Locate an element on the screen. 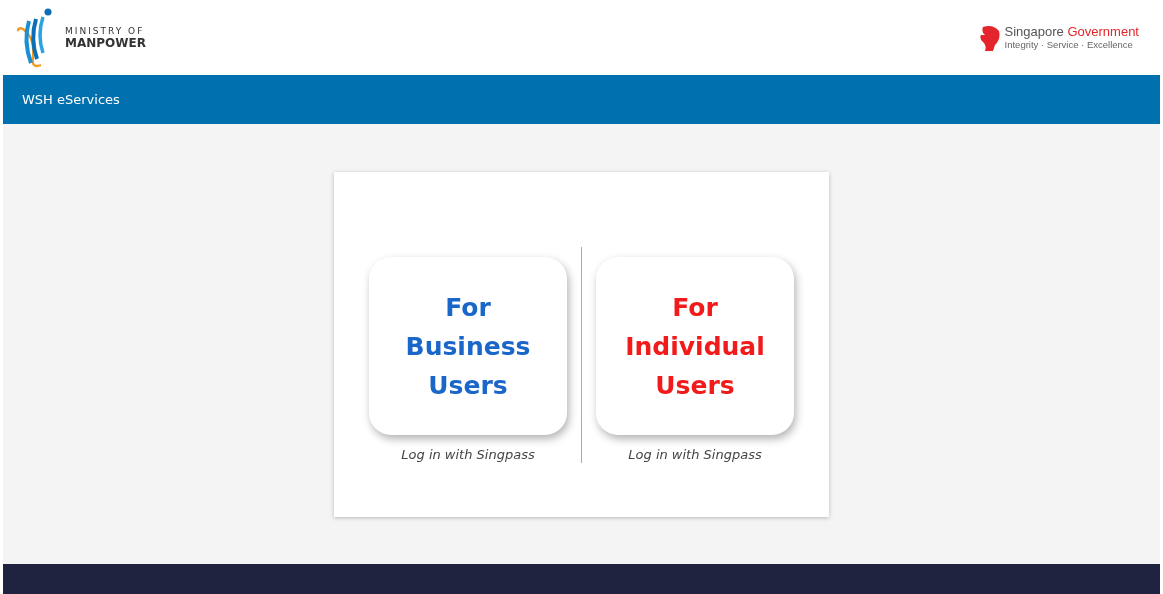 This screenshot has width=1163, height=594. government-tagline: Integrity · Service · Excellence is located at coordinates (1069, 44).